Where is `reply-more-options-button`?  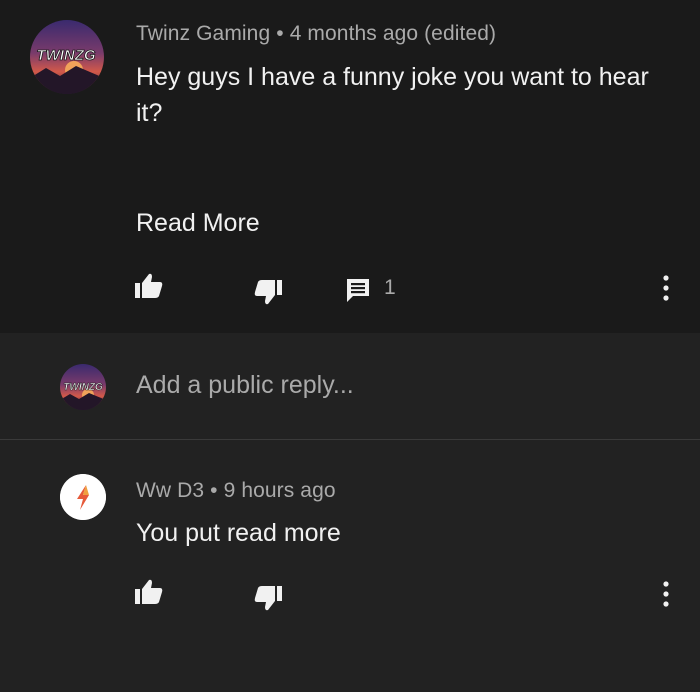 reply-more-options-button is located at coordinates (666, 594).